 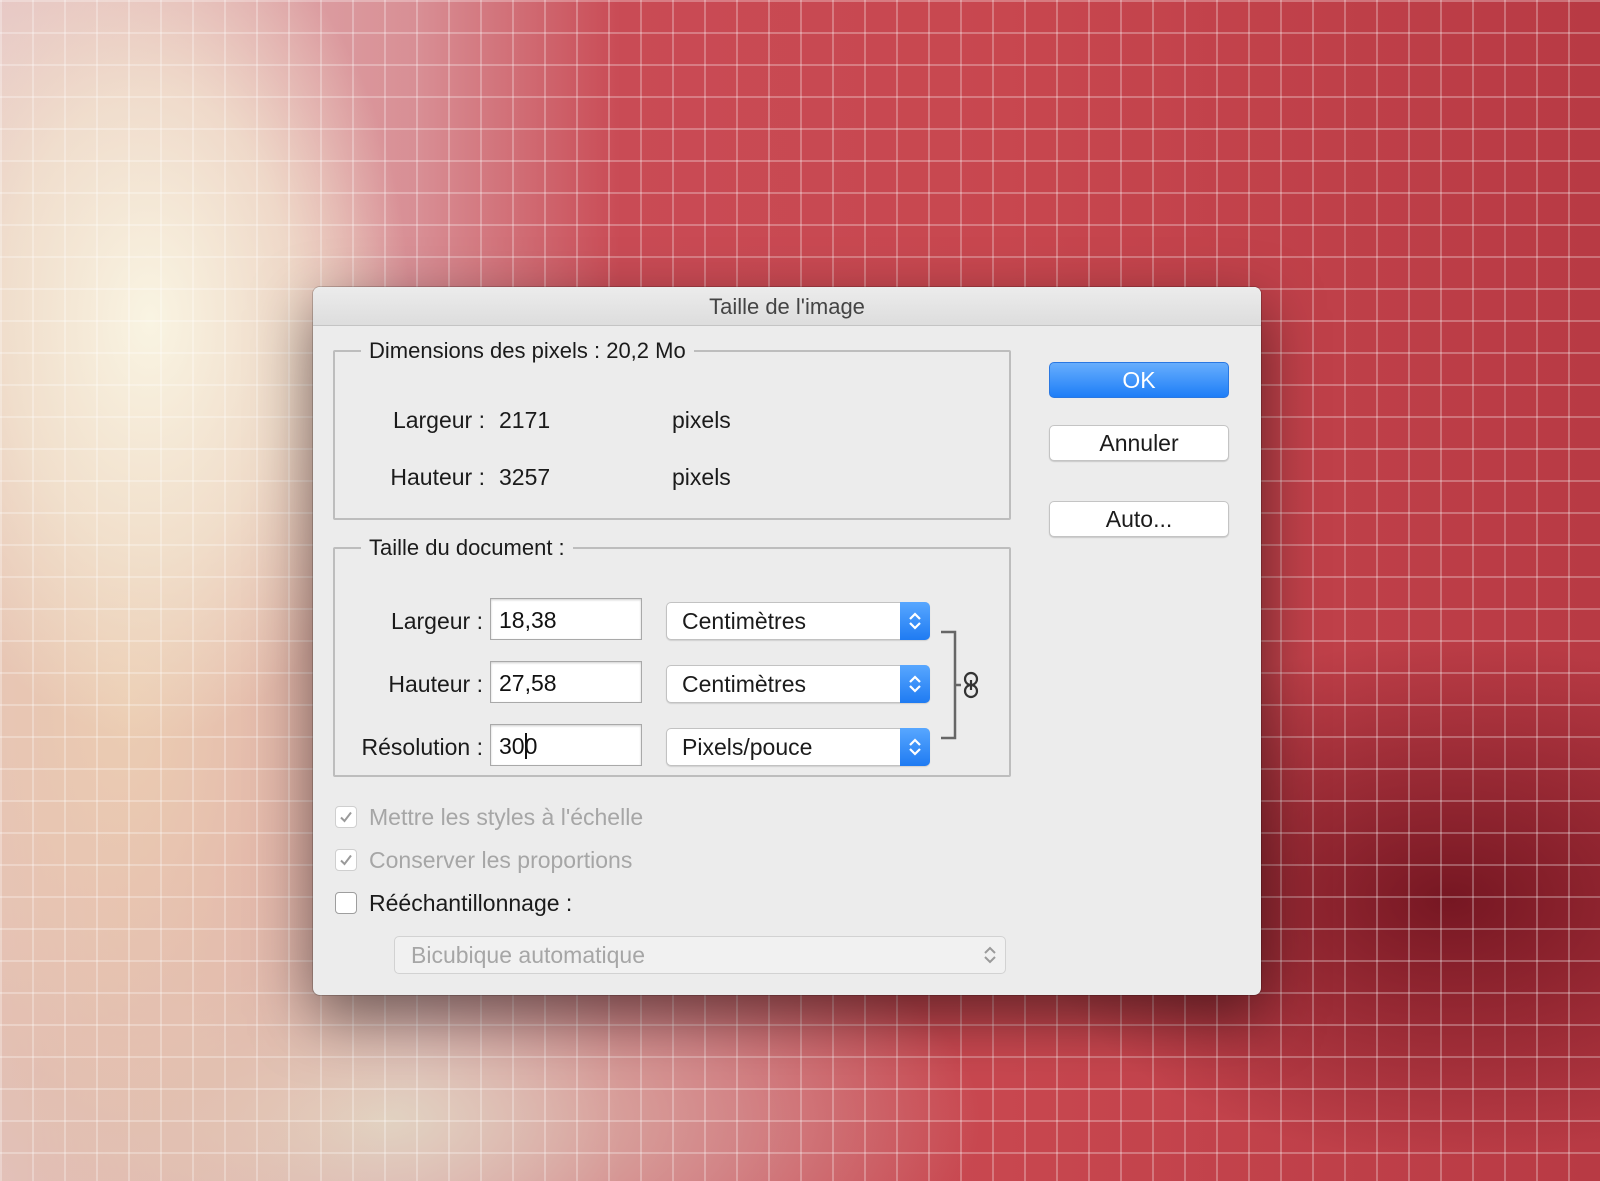 I want to click on resample-method-select: Bicubique automatique, so click(x=700, y=955).